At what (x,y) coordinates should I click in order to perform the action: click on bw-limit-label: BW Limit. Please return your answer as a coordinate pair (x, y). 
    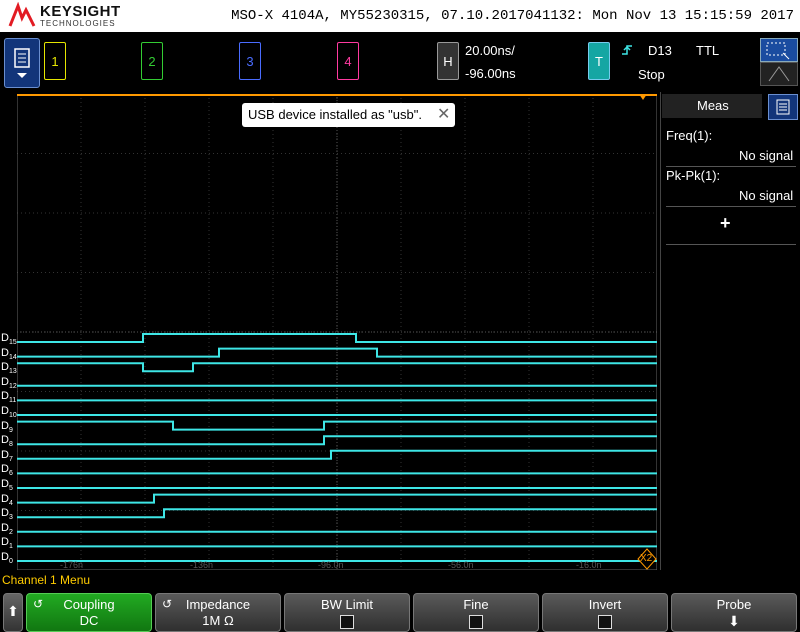
    Looking at the image, I should click on (347, 604).